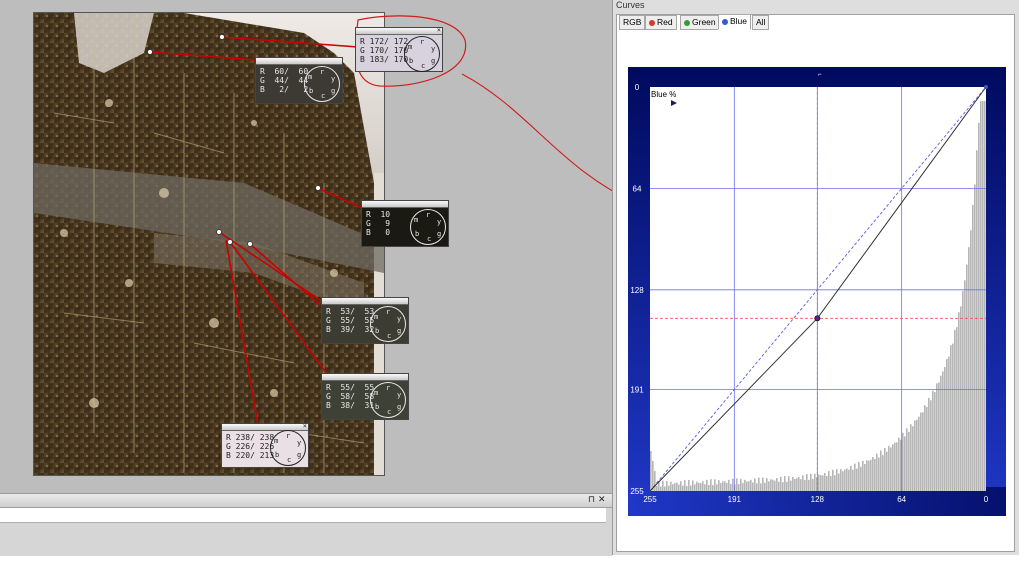 Image resolution: width=1024 pixels, height=562 pixels. What do you see at coordinates (700, 22) in the screenshot?
I see `tab-green: Green` at bounding box center [700, 22].